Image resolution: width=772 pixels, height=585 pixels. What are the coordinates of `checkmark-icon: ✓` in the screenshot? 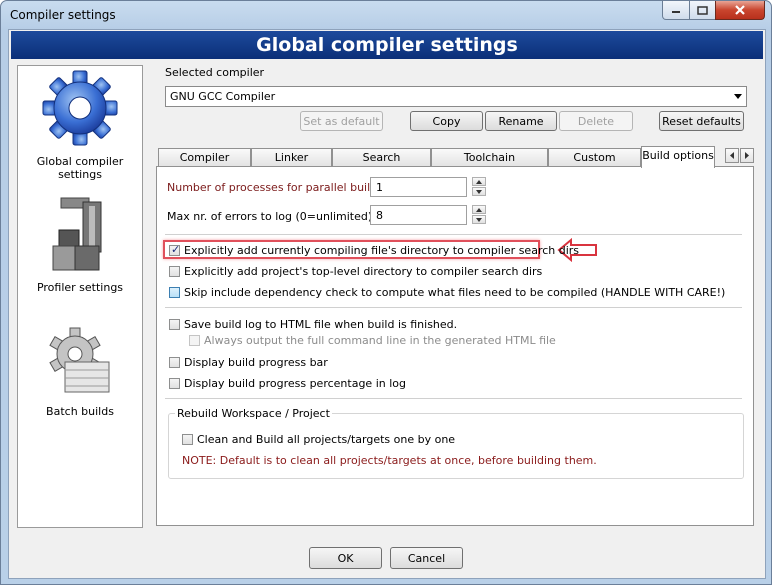 It's located at (176, 249).